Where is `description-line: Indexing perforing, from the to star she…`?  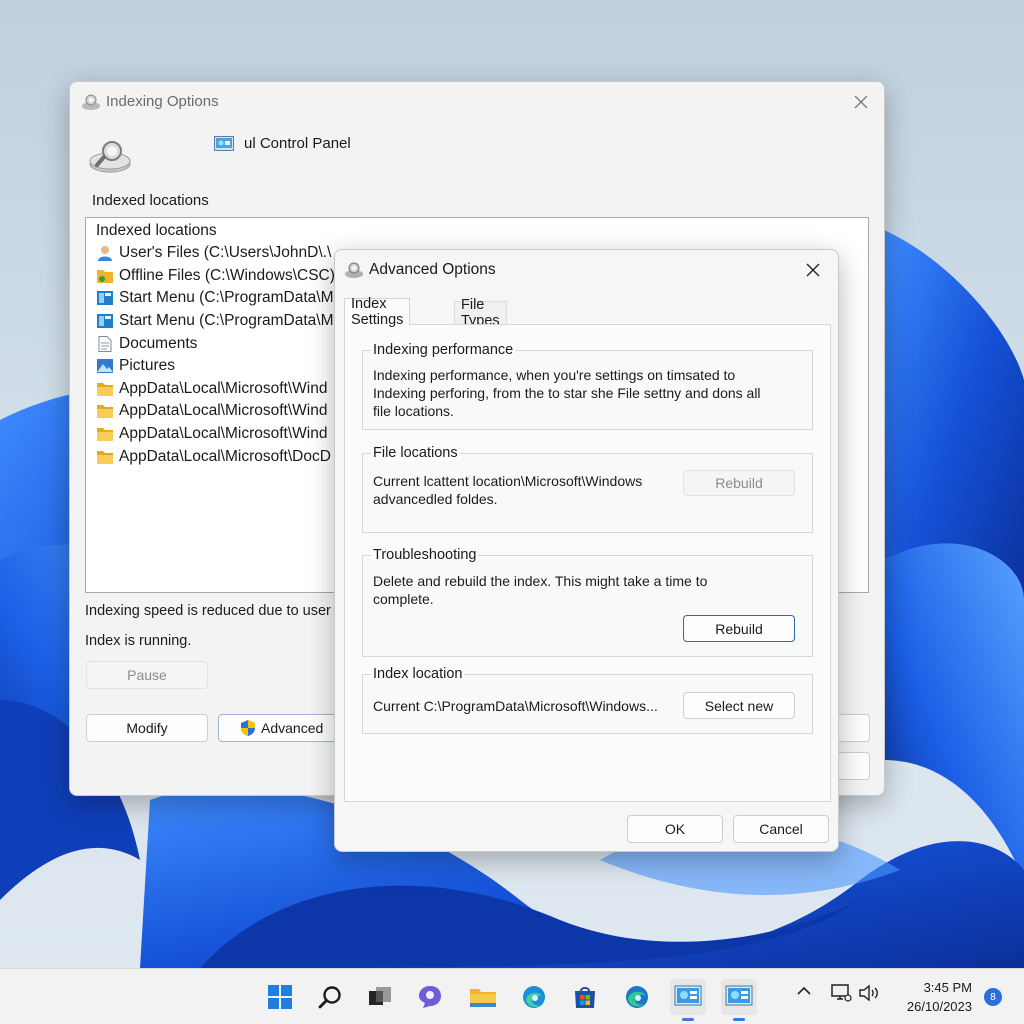 description-line: Indexing perforing, from the to star she… is located at coordinates (567, 393).